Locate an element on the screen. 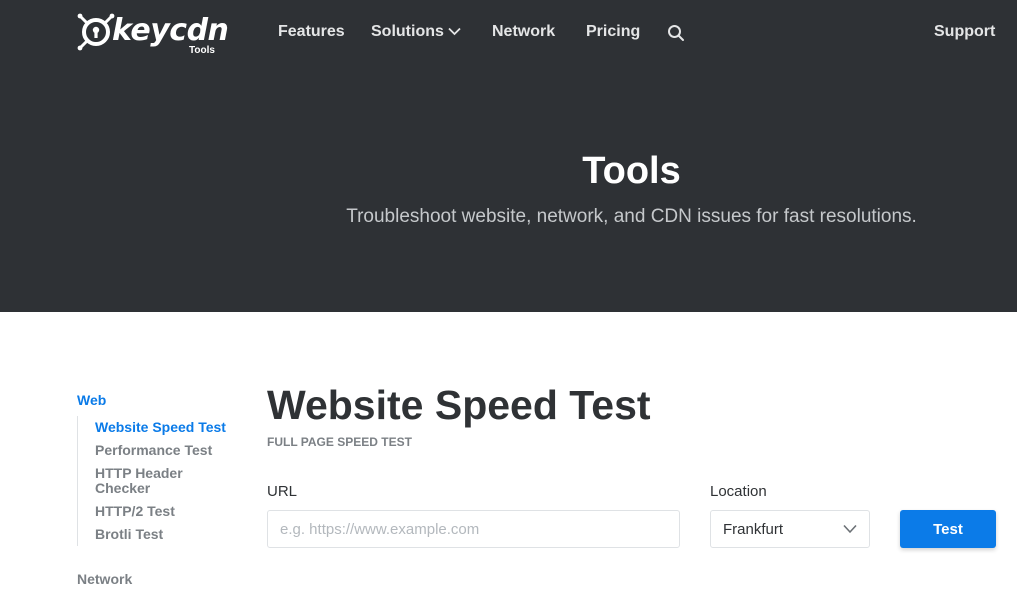  nav-solutions-label: Solutions is located at coordinates (407, 31).